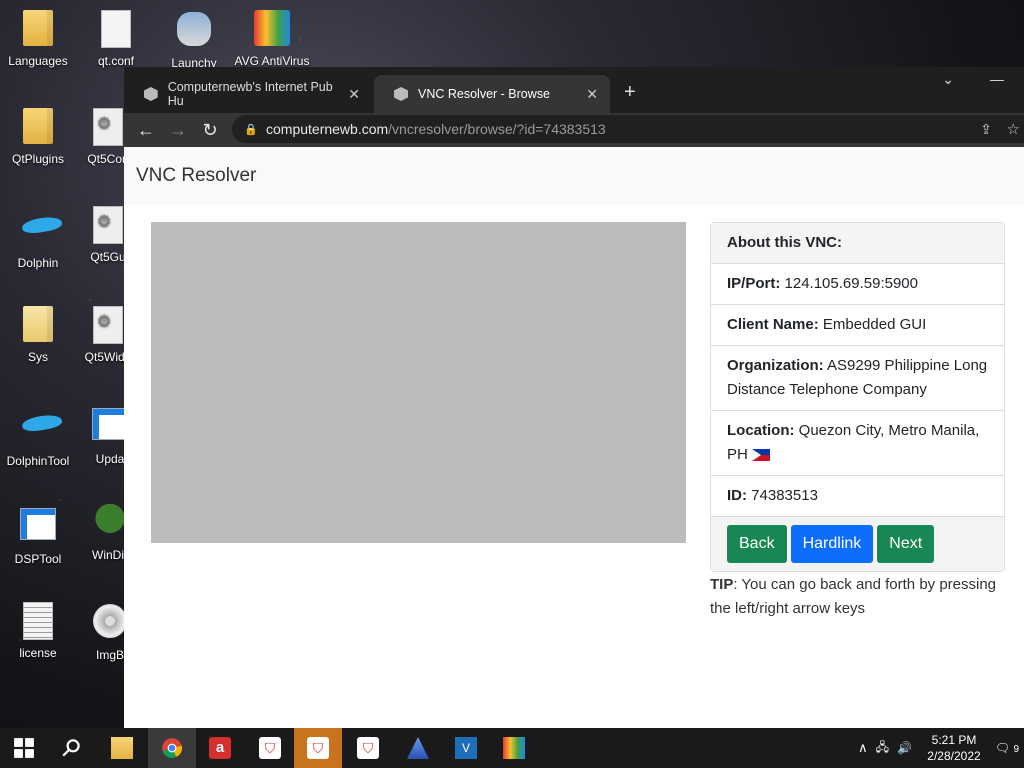 The width and height of the screenshot is (1024, 768). I want to click on desktop-icon-qt-conf: qt.conf, so click(116, 39).